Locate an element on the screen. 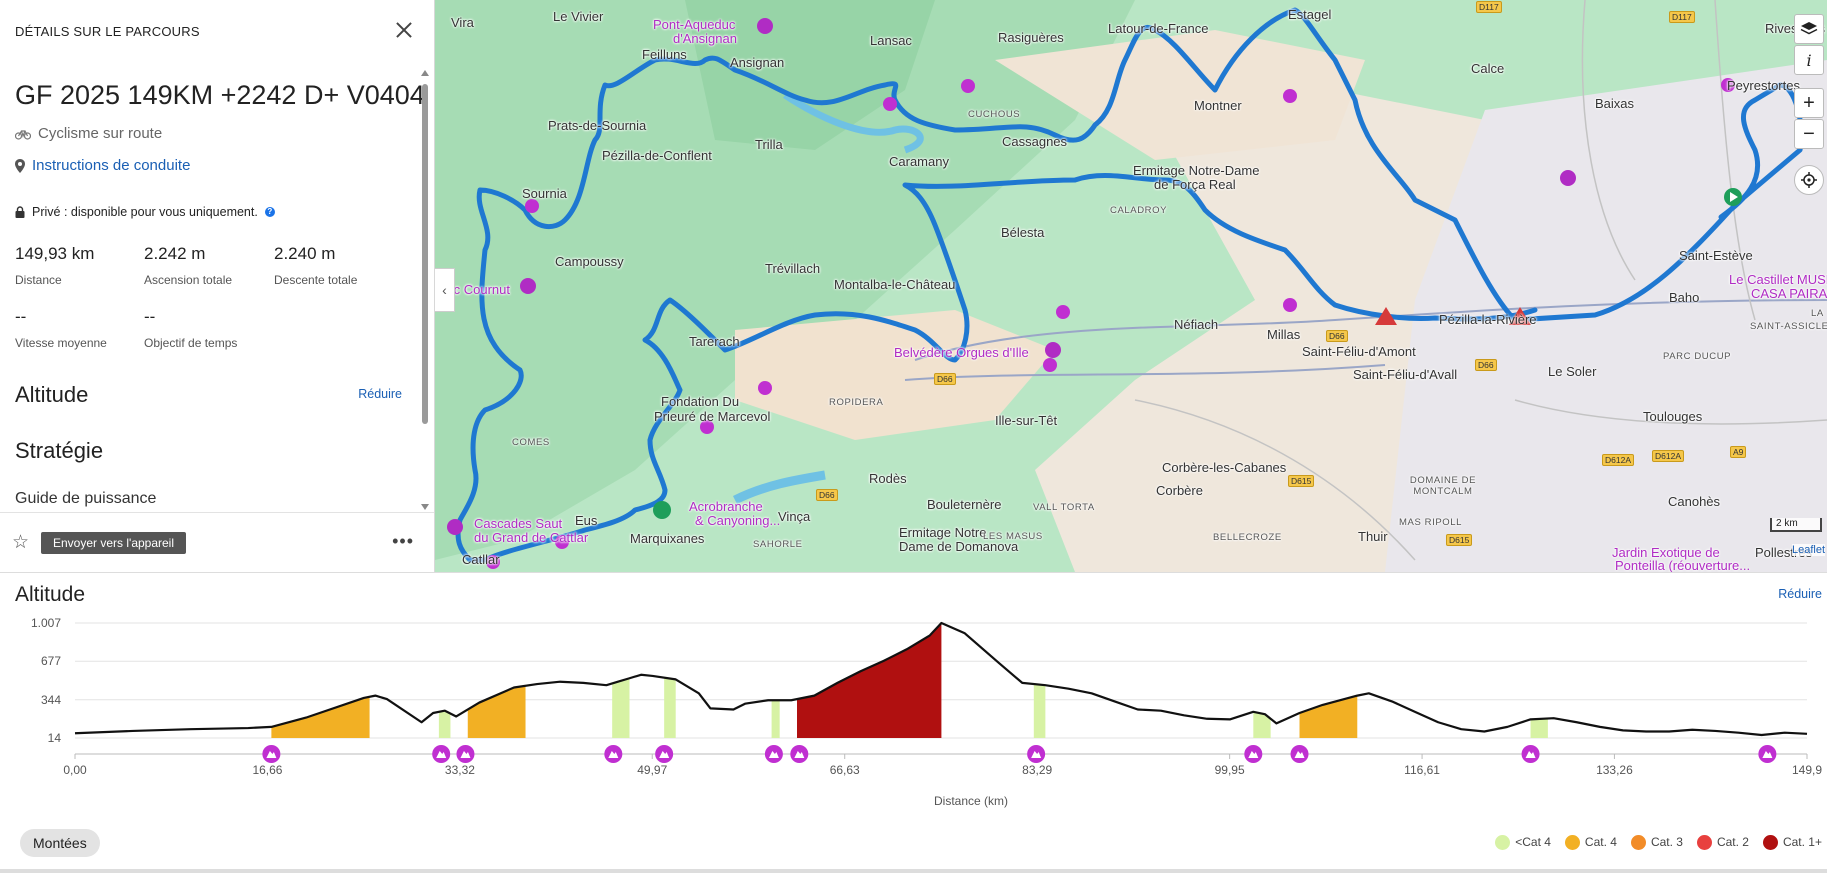  route-title: GF 2025 149KM +2242 D+ V0404 is located at coordinates (220, 95).